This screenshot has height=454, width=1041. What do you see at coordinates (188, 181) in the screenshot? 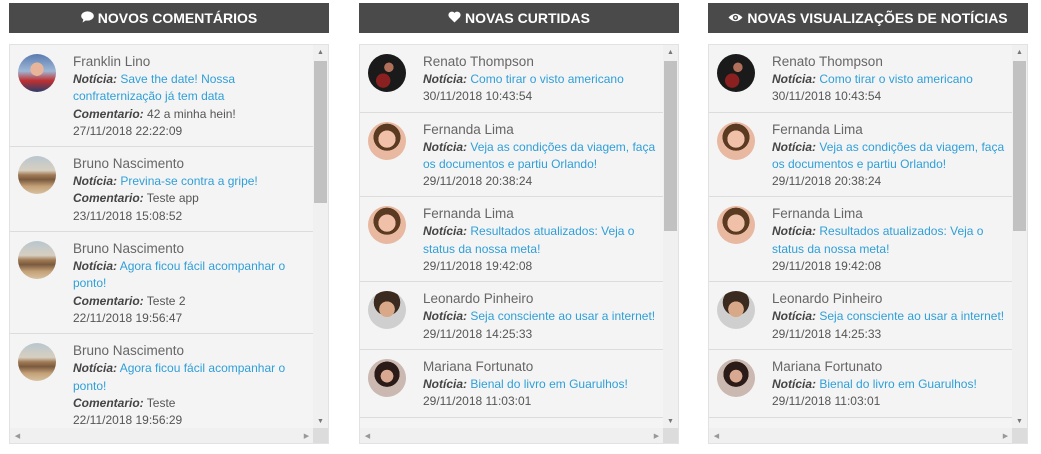
I see `news-link: Previna-se contra a gripe!` at bounding box center [188, 181].